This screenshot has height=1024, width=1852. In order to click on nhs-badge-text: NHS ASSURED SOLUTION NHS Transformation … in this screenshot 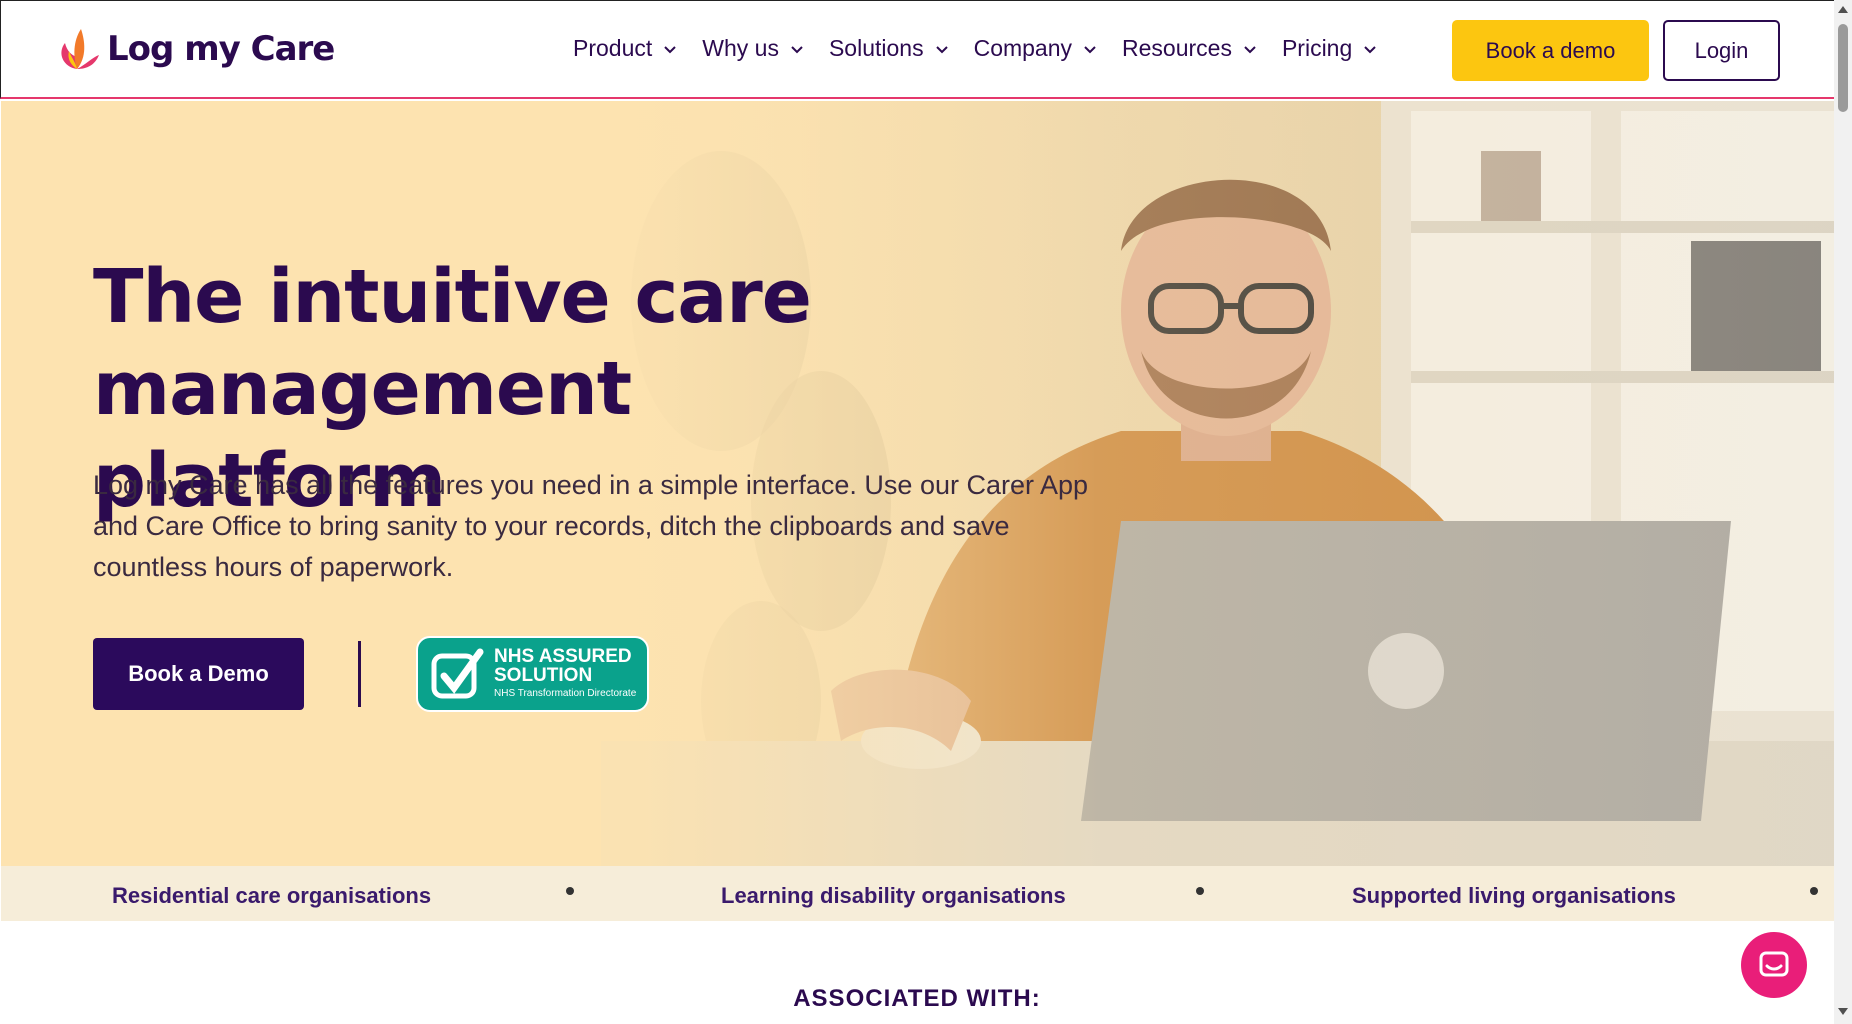, I will do `click(565, 674)`.